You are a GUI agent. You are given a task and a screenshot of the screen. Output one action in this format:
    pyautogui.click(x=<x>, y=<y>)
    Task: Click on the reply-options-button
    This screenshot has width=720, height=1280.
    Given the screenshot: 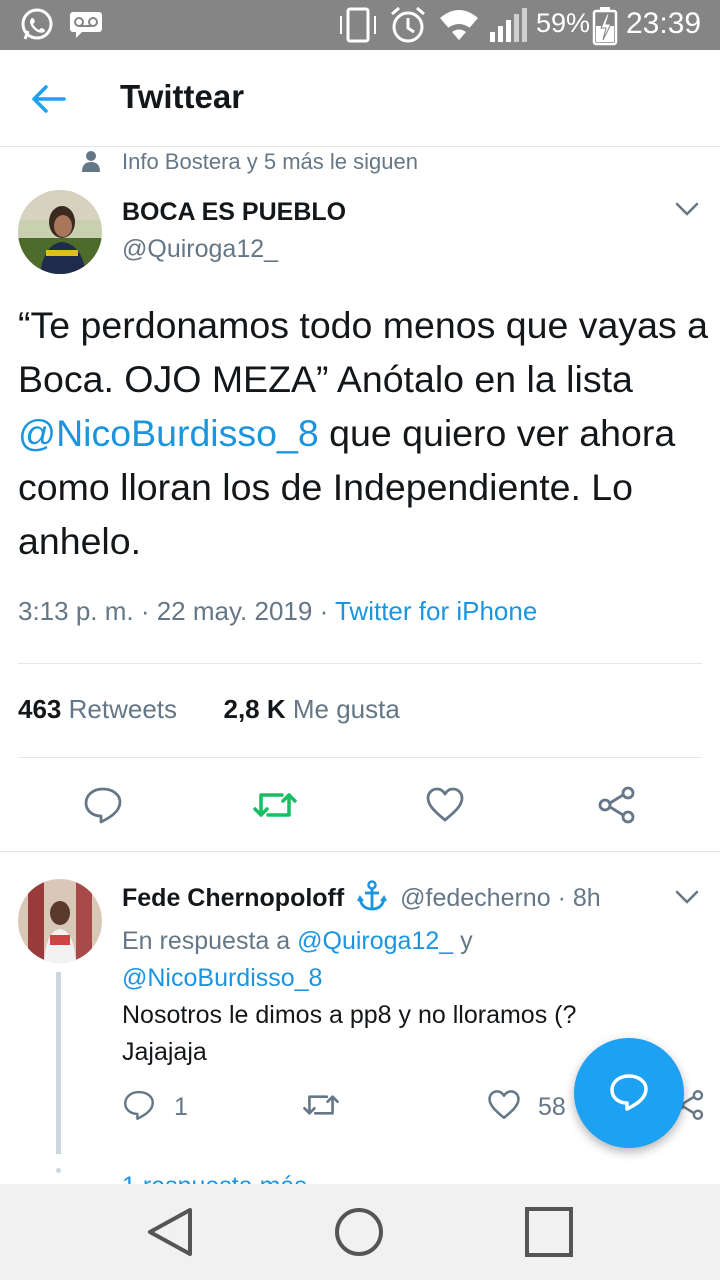 What is the action you would take?
    pyautogui.click(x=687, y=899)
    